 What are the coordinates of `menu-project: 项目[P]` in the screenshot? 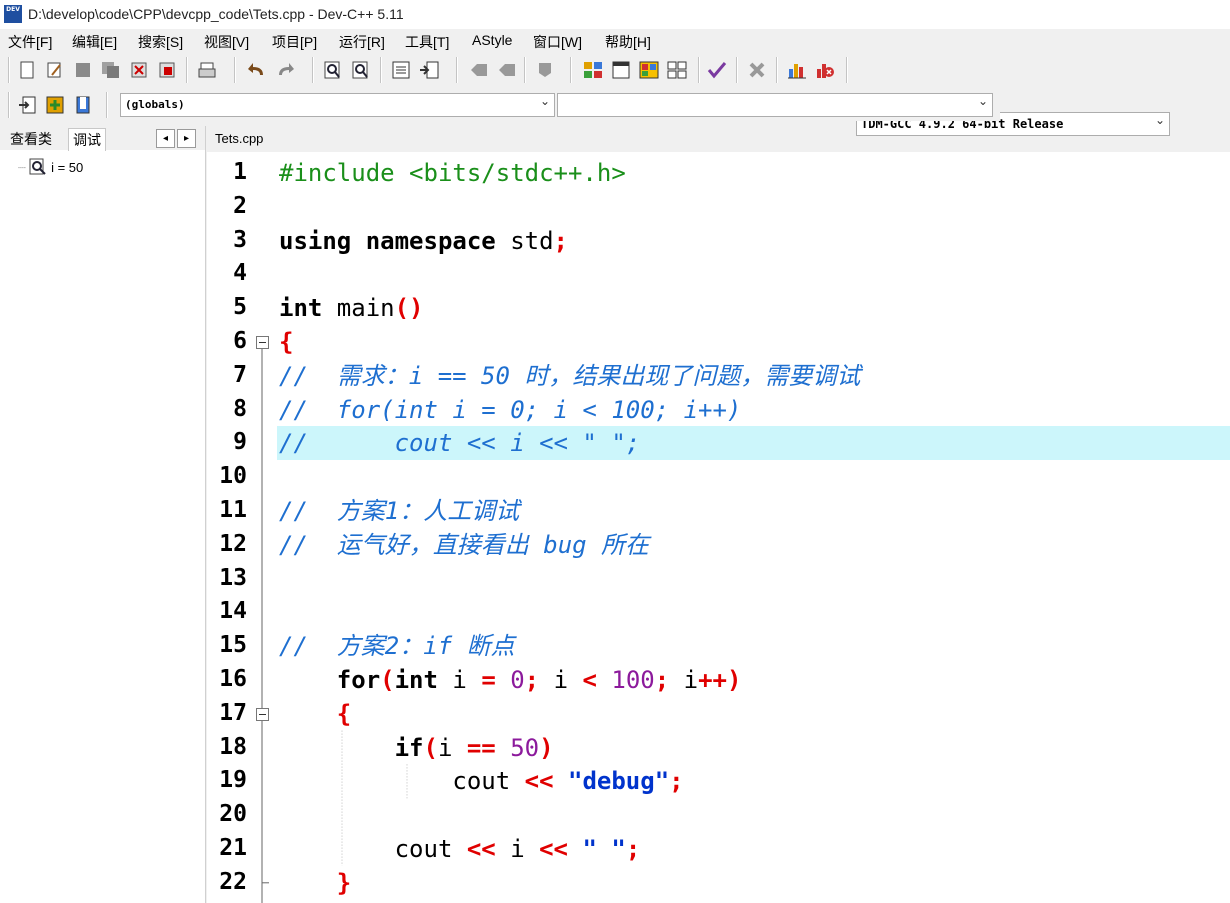 It's located at (294, 42).